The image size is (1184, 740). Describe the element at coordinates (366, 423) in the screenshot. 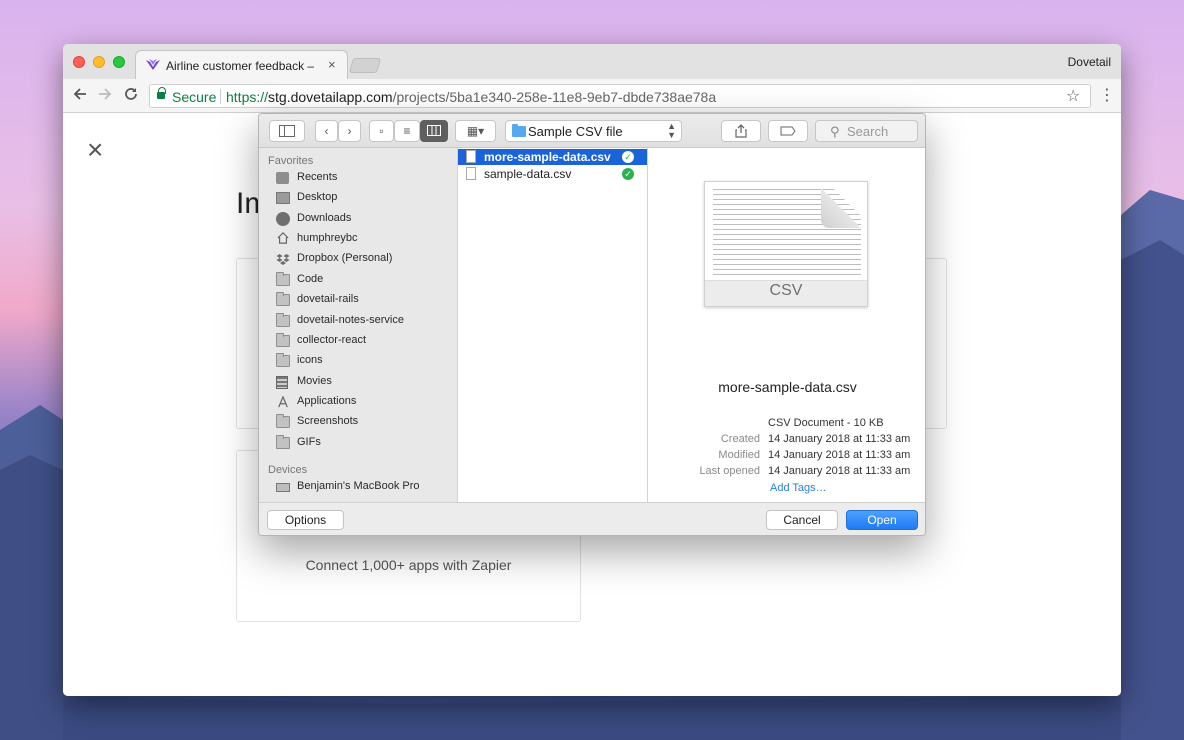

I see `sidebar-item-screenshots: Screenshots` at that location.